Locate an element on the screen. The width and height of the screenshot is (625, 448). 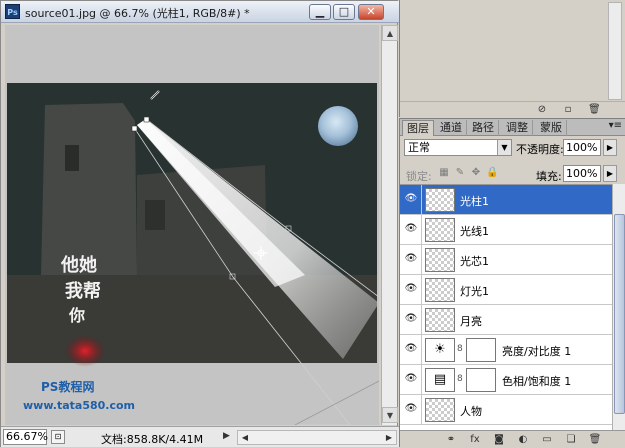
layers-footer-toolbar: ⚭ fx ◙ ◐ ▭ ❏ 🗑 is located at coordinates (512, 439).